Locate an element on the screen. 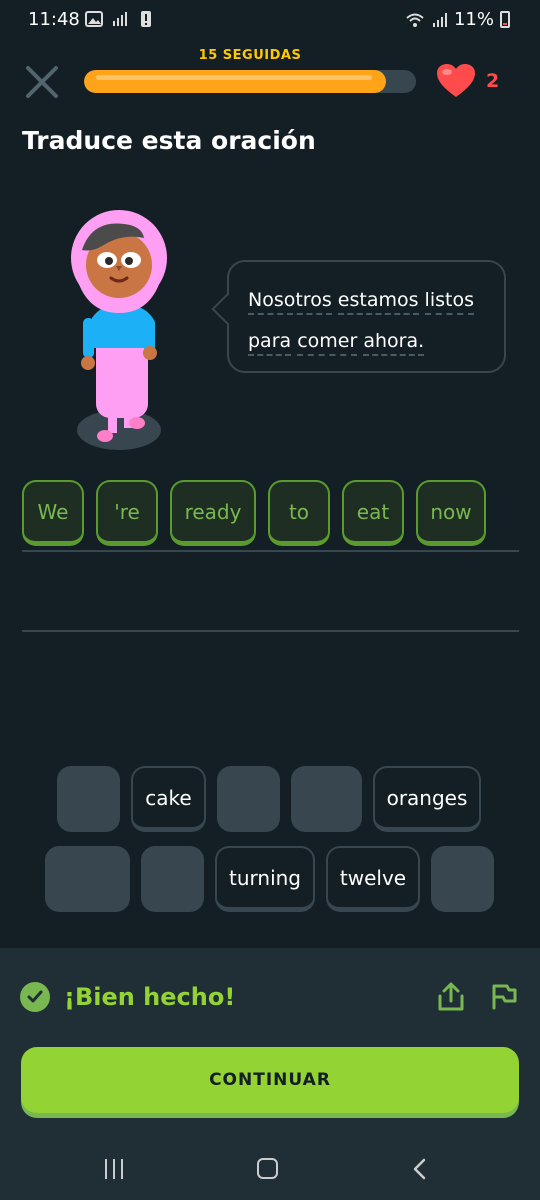 The height and width of the screenshot is (1200, 540). close-icon is located at coordinates (42, 82).